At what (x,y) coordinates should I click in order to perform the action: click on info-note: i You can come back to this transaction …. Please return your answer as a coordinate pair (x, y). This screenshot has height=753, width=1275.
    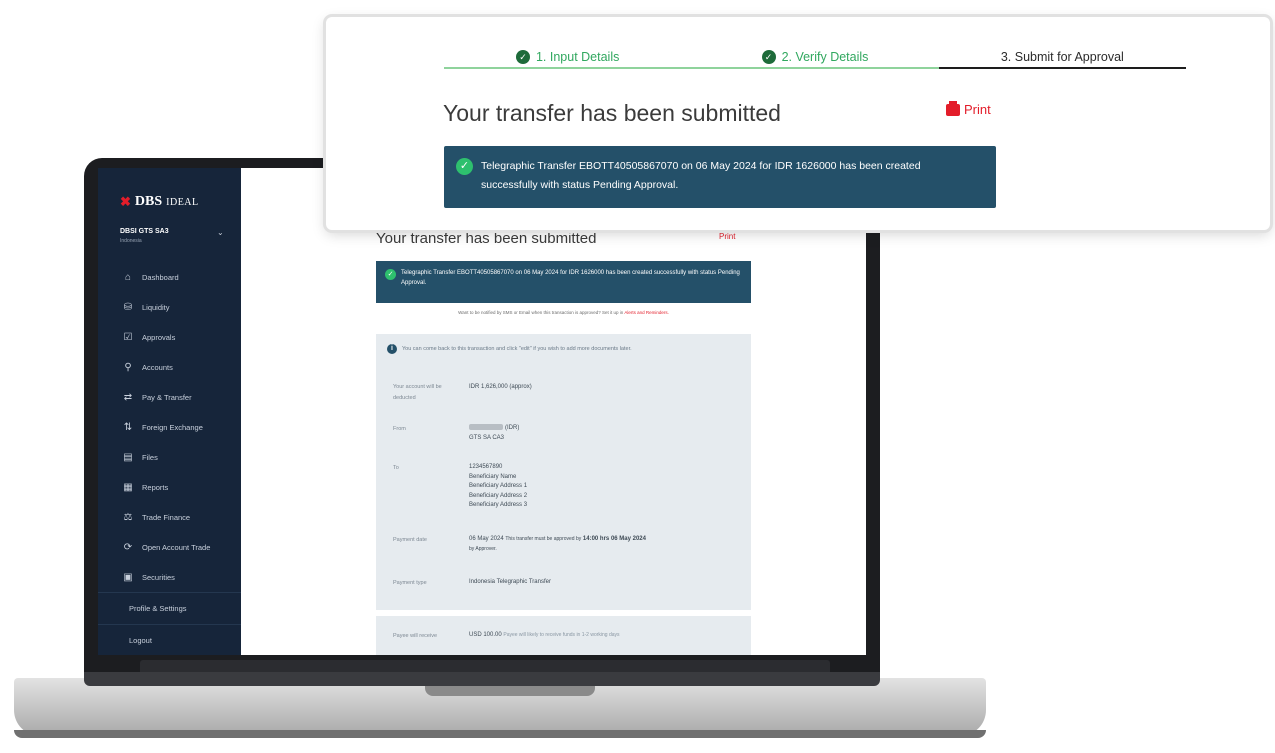
    Looking at the image, I should click on (509, 349).